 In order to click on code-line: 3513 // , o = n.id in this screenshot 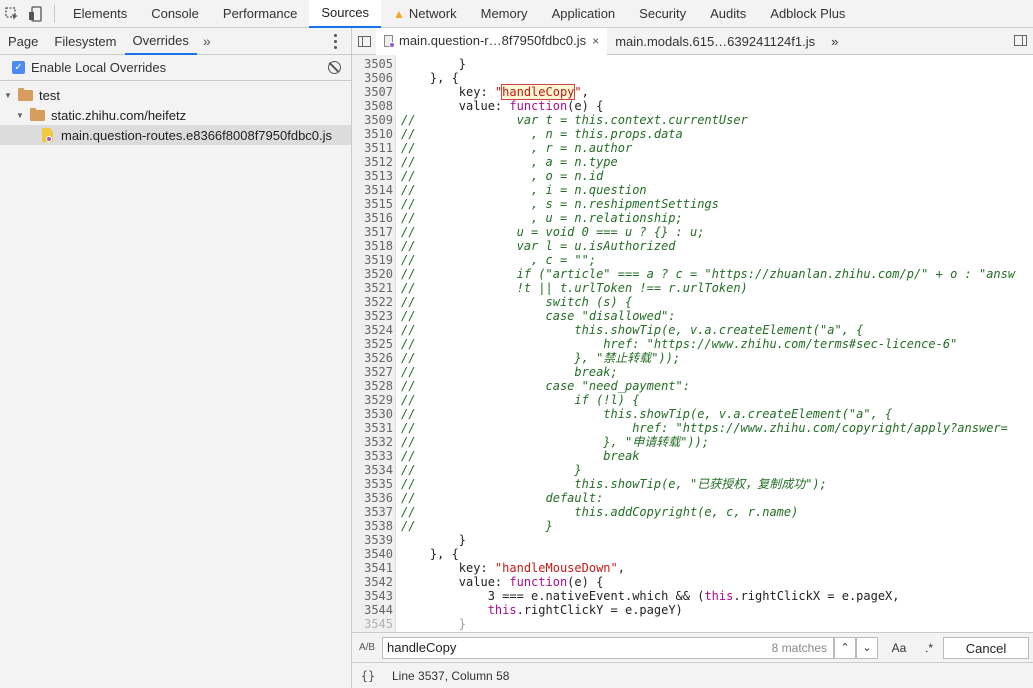, I will do `click(692, 176)`.